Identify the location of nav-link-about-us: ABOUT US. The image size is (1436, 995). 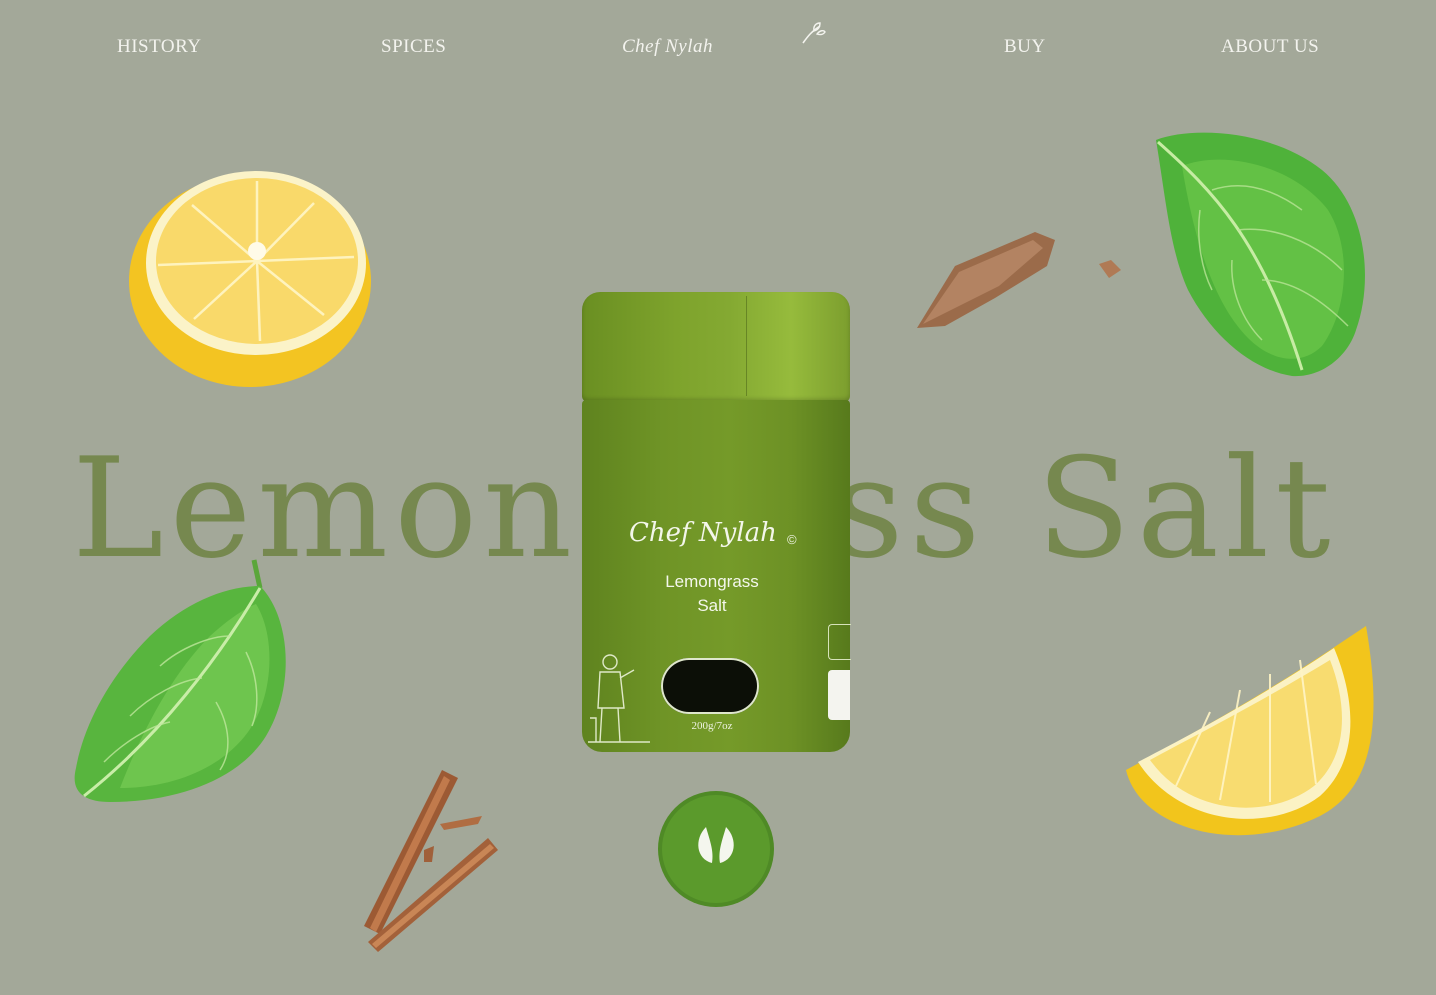
(1270, 47).